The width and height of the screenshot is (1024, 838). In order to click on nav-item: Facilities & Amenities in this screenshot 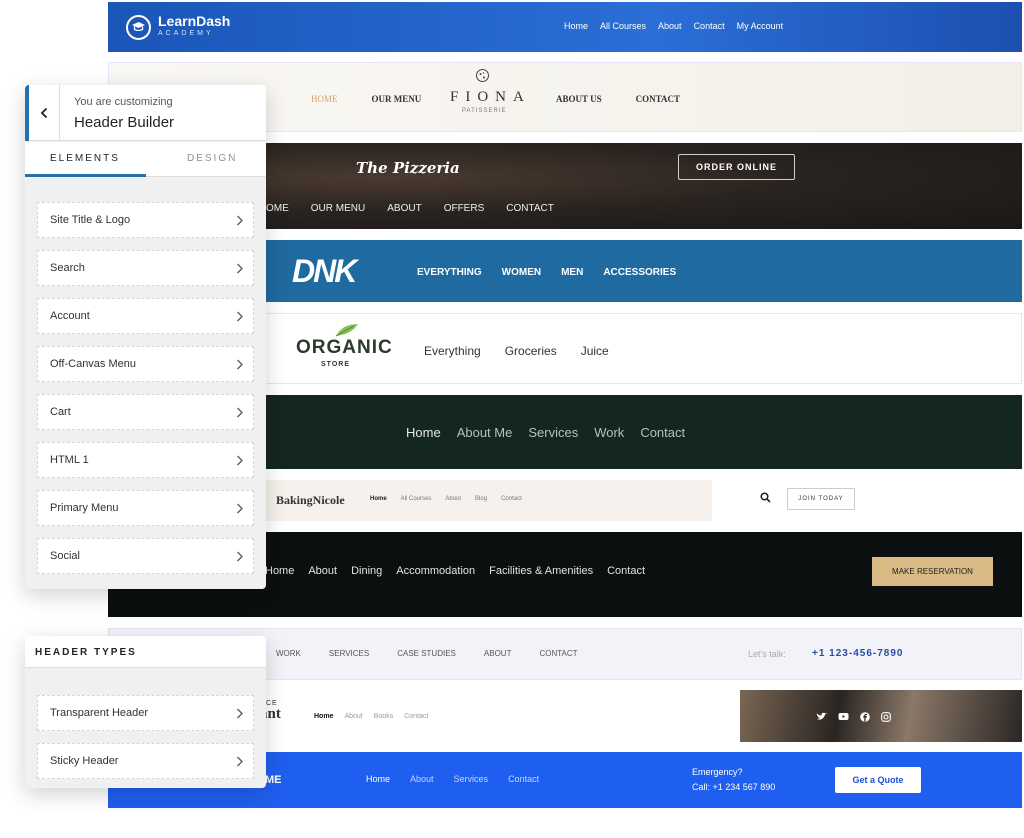, I will do `click(541, 571)`.